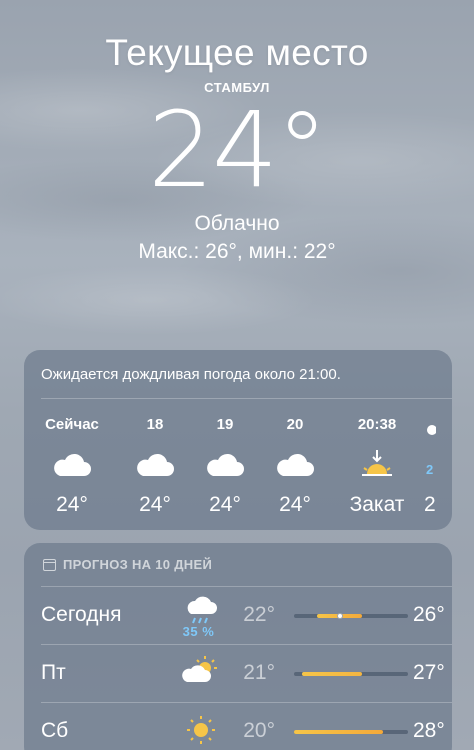 This screenshot has width=474, height=750. Describe the element at coordinates (201, 674) in the screenshot. I see `partly-sunny-icon` at that location.